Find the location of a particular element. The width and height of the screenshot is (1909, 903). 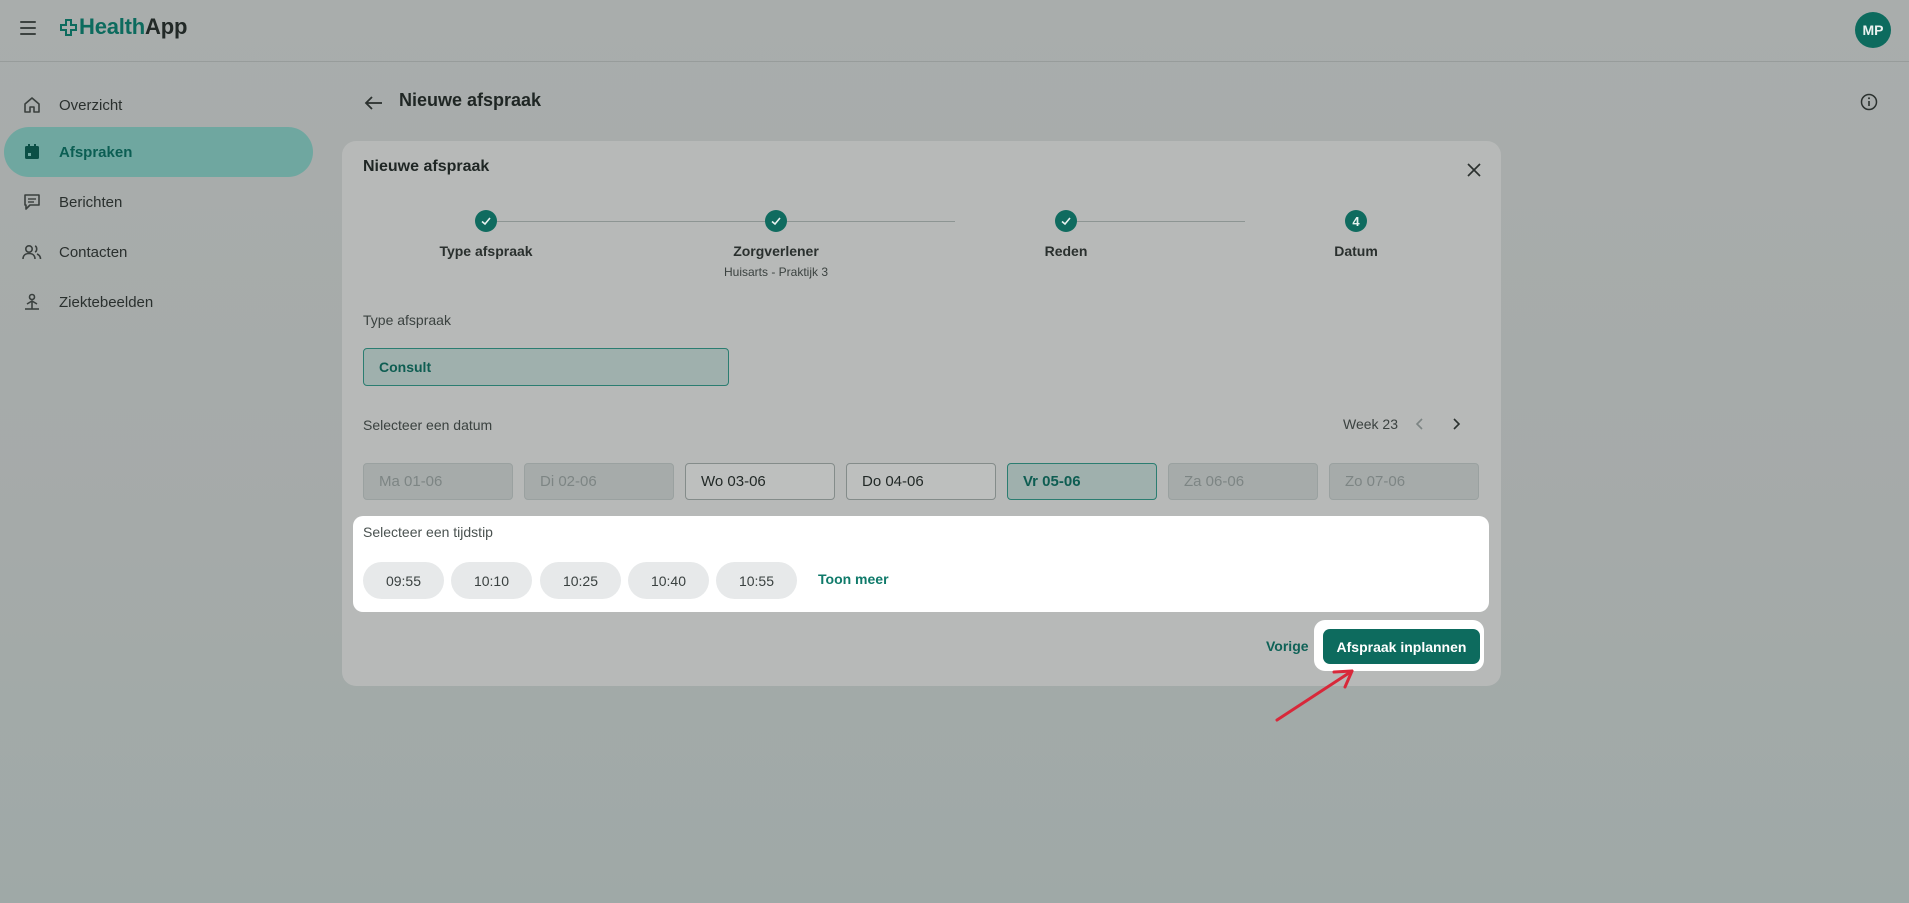

sidebar-item-berichten: Berichten is located at coordinates (158, 202).